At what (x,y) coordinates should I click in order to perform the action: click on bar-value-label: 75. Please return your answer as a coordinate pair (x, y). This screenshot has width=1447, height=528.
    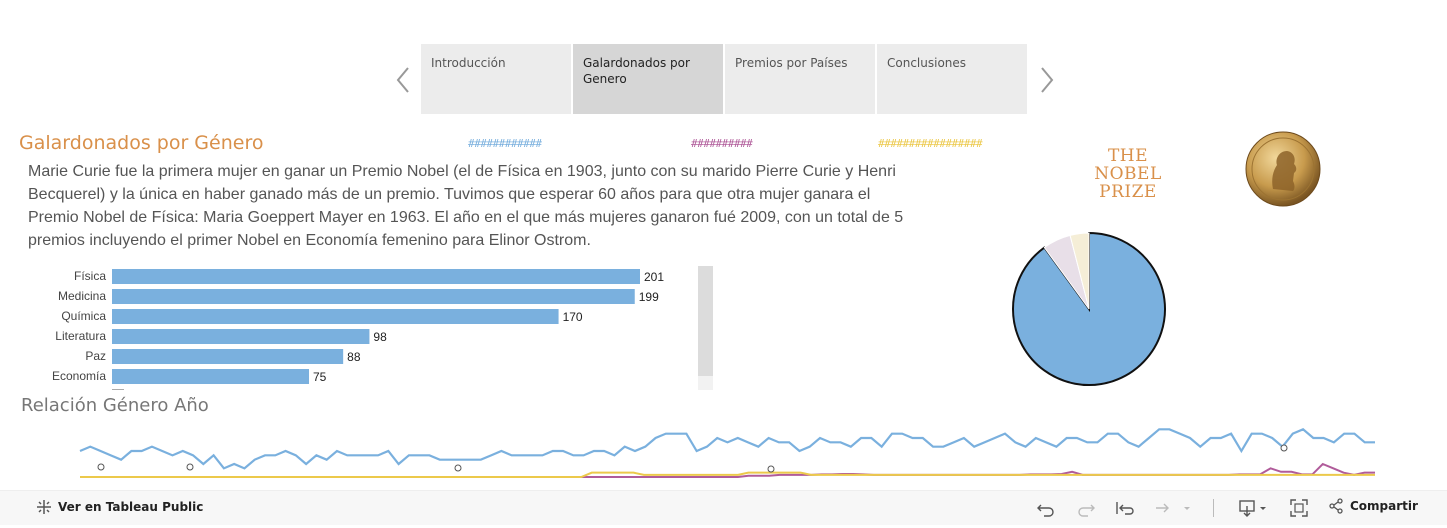
    Looking at the image, I should click on (320, 377).